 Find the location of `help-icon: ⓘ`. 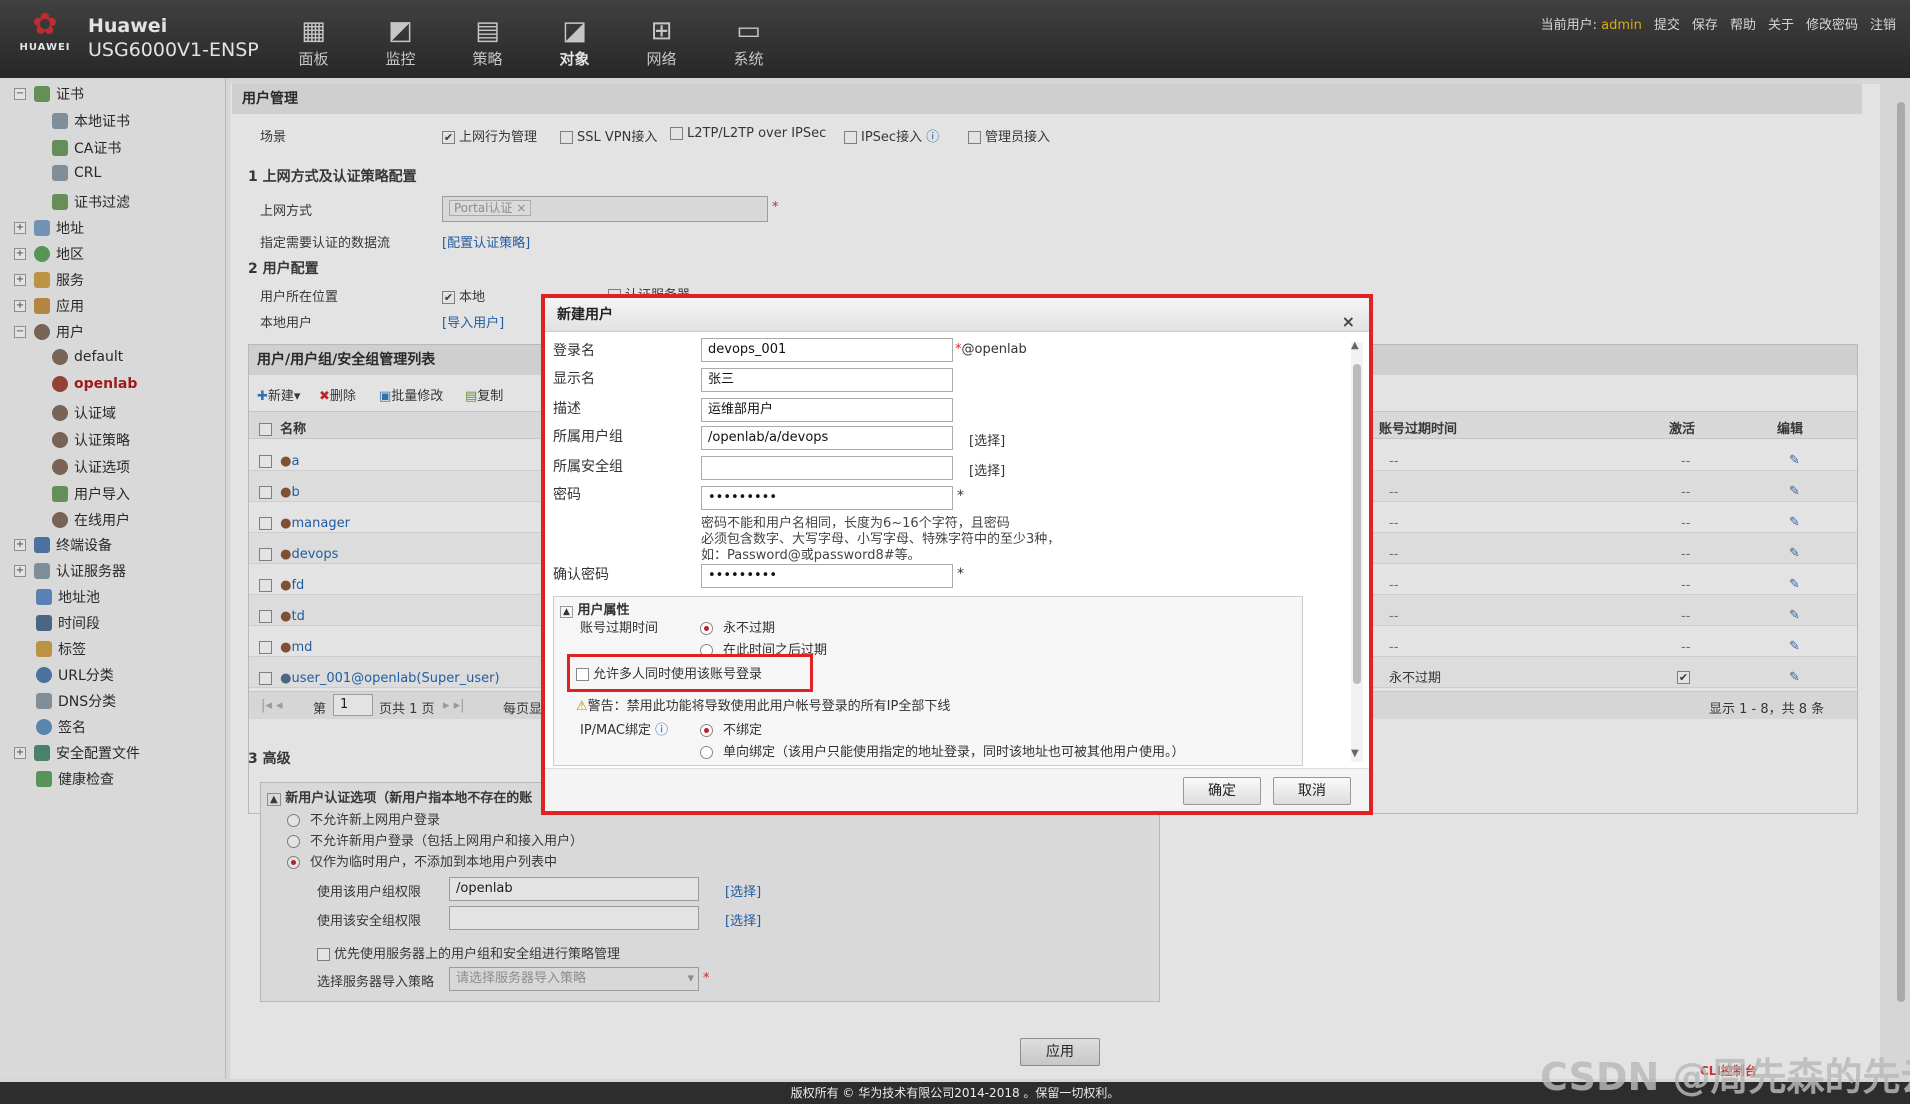

help-icon: ⓘ is located at coordinates (661, 730).